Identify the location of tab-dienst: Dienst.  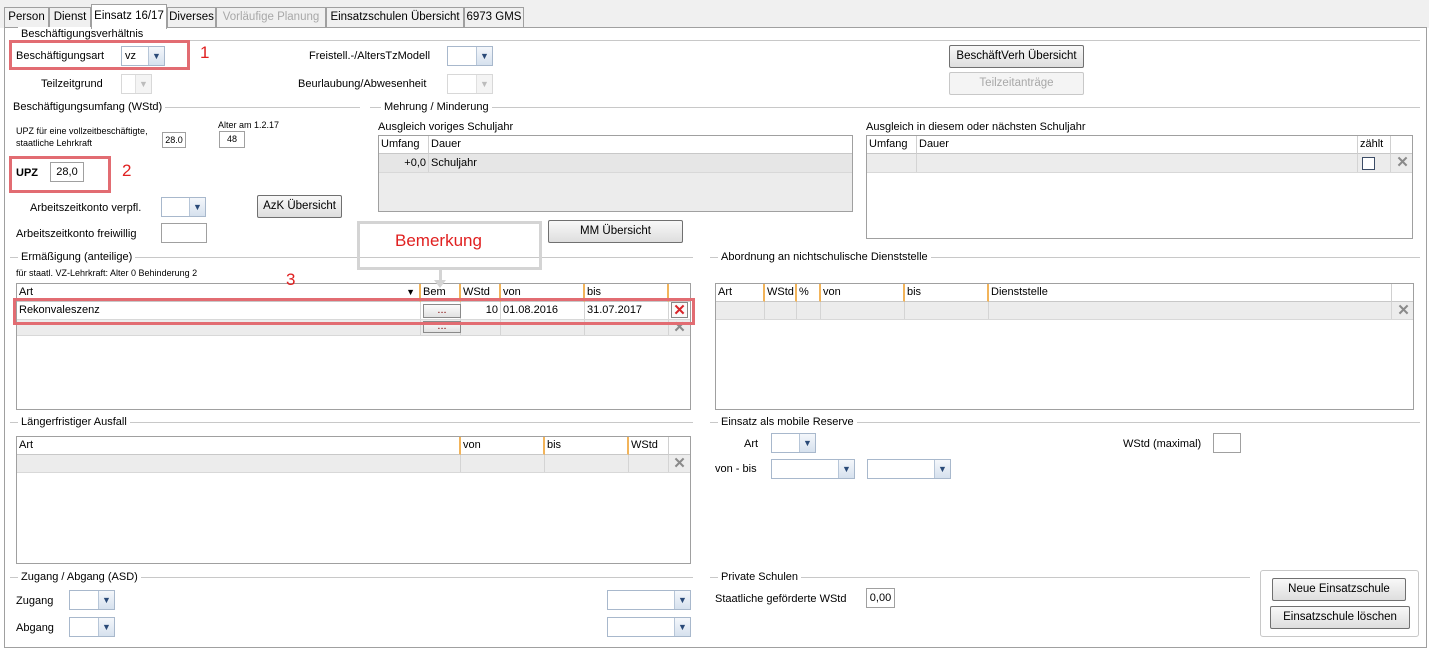
(70, 17).